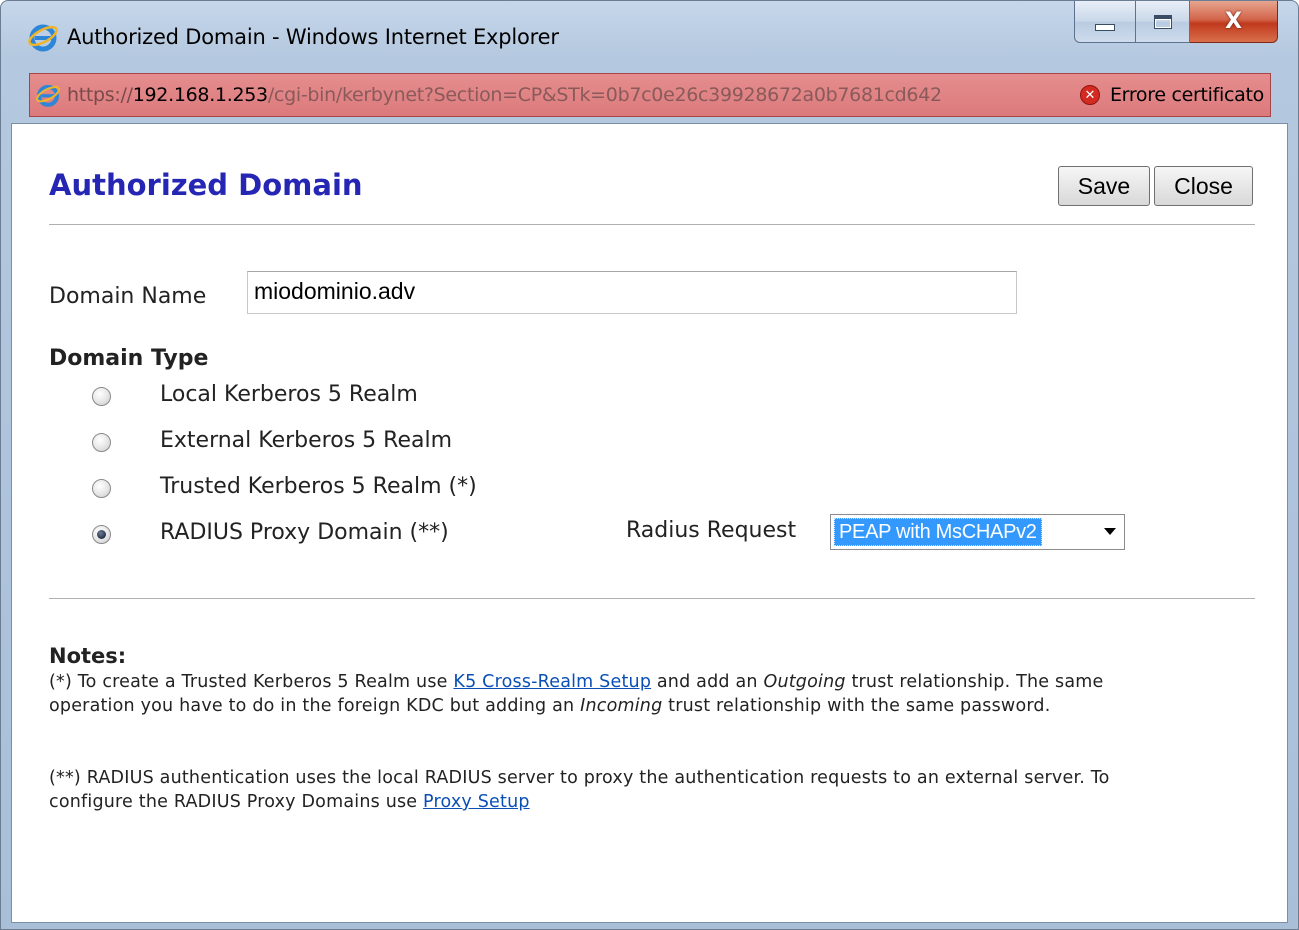  What do you see at coordinates (289, 394) in the screenshot?
I see `radio-label: Local Kerberos 5 Realm` at bounding box center [289, 394].